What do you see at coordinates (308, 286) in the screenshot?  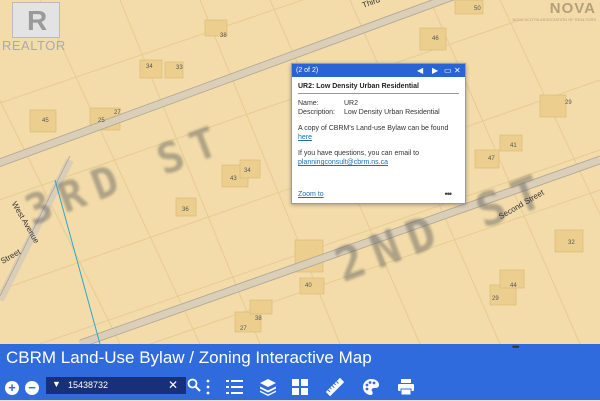 I see `lot-number: 40` at bounding box center [308, 286].